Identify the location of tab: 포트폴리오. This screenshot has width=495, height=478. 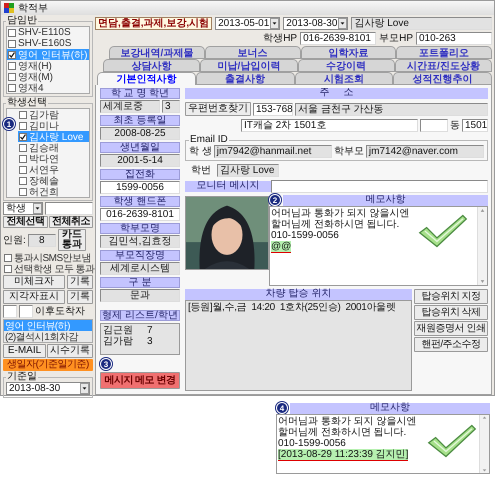
(444, 52).